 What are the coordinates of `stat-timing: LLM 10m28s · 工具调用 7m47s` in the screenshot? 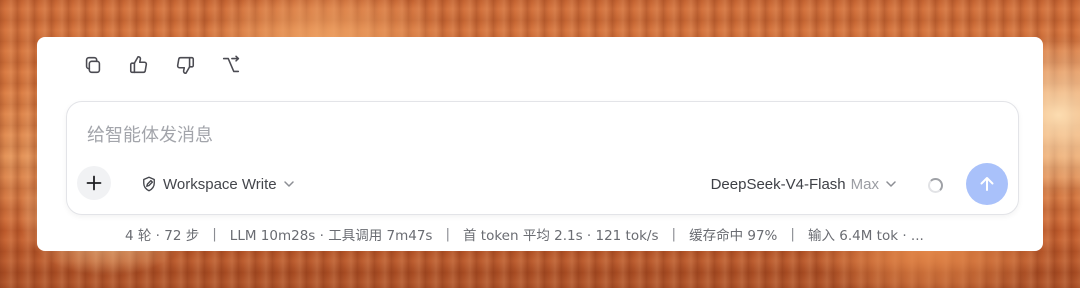 It's located at (331, 236).